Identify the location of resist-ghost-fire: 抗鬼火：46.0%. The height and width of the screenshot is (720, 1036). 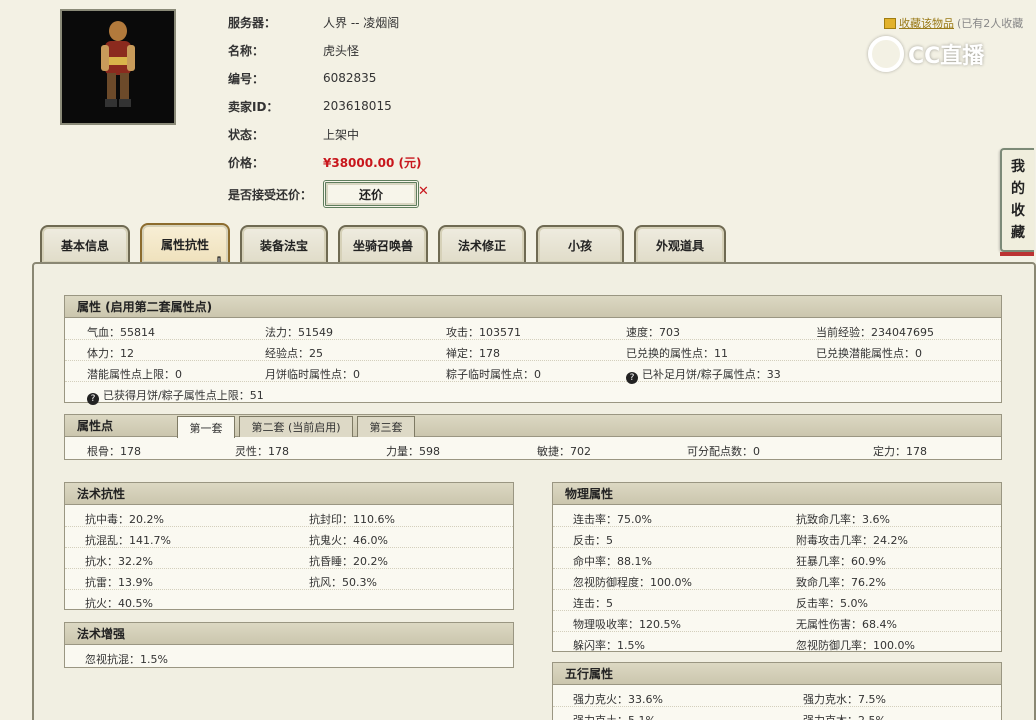
(348, 540).